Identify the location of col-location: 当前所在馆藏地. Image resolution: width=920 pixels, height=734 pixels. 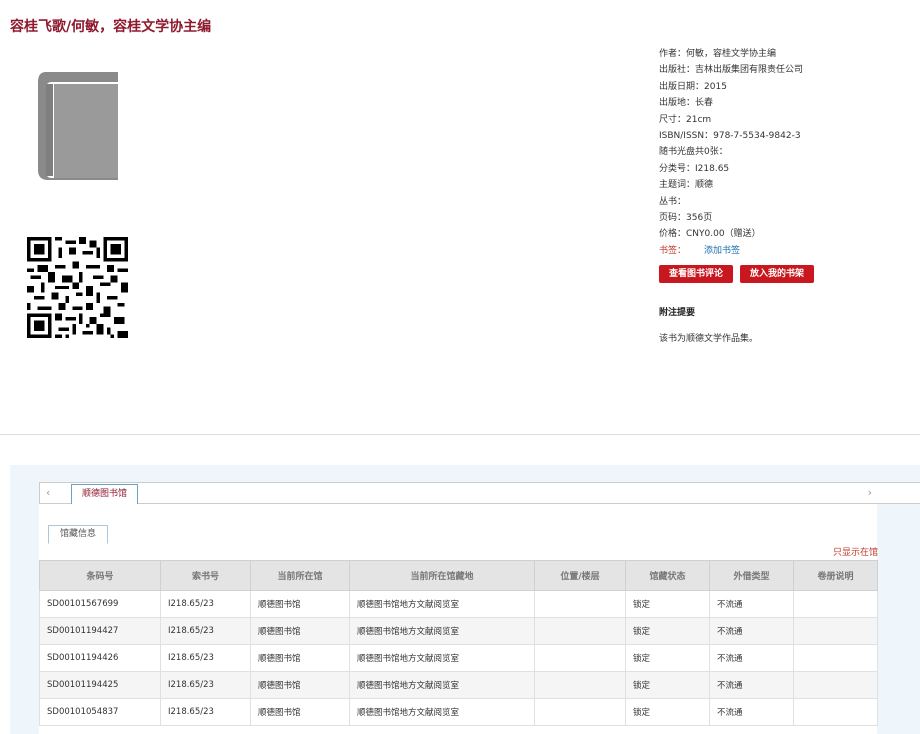
(442, 575).